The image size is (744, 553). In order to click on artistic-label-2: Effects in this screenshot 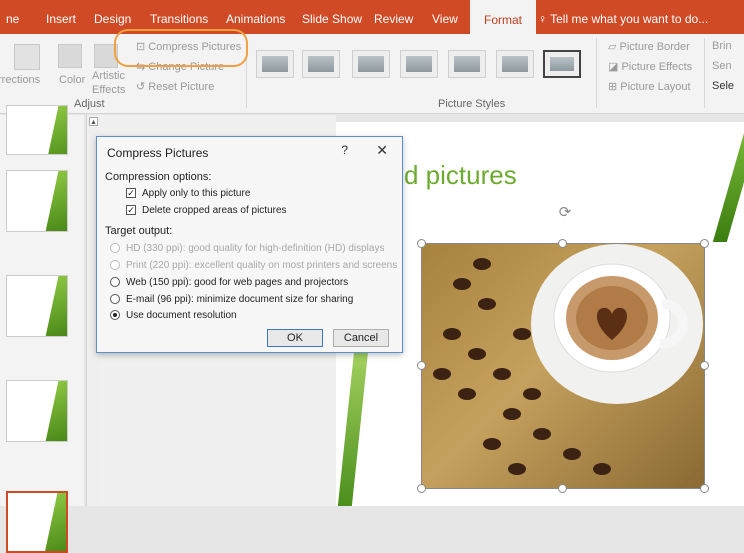, I will do `click(108, 90)`.